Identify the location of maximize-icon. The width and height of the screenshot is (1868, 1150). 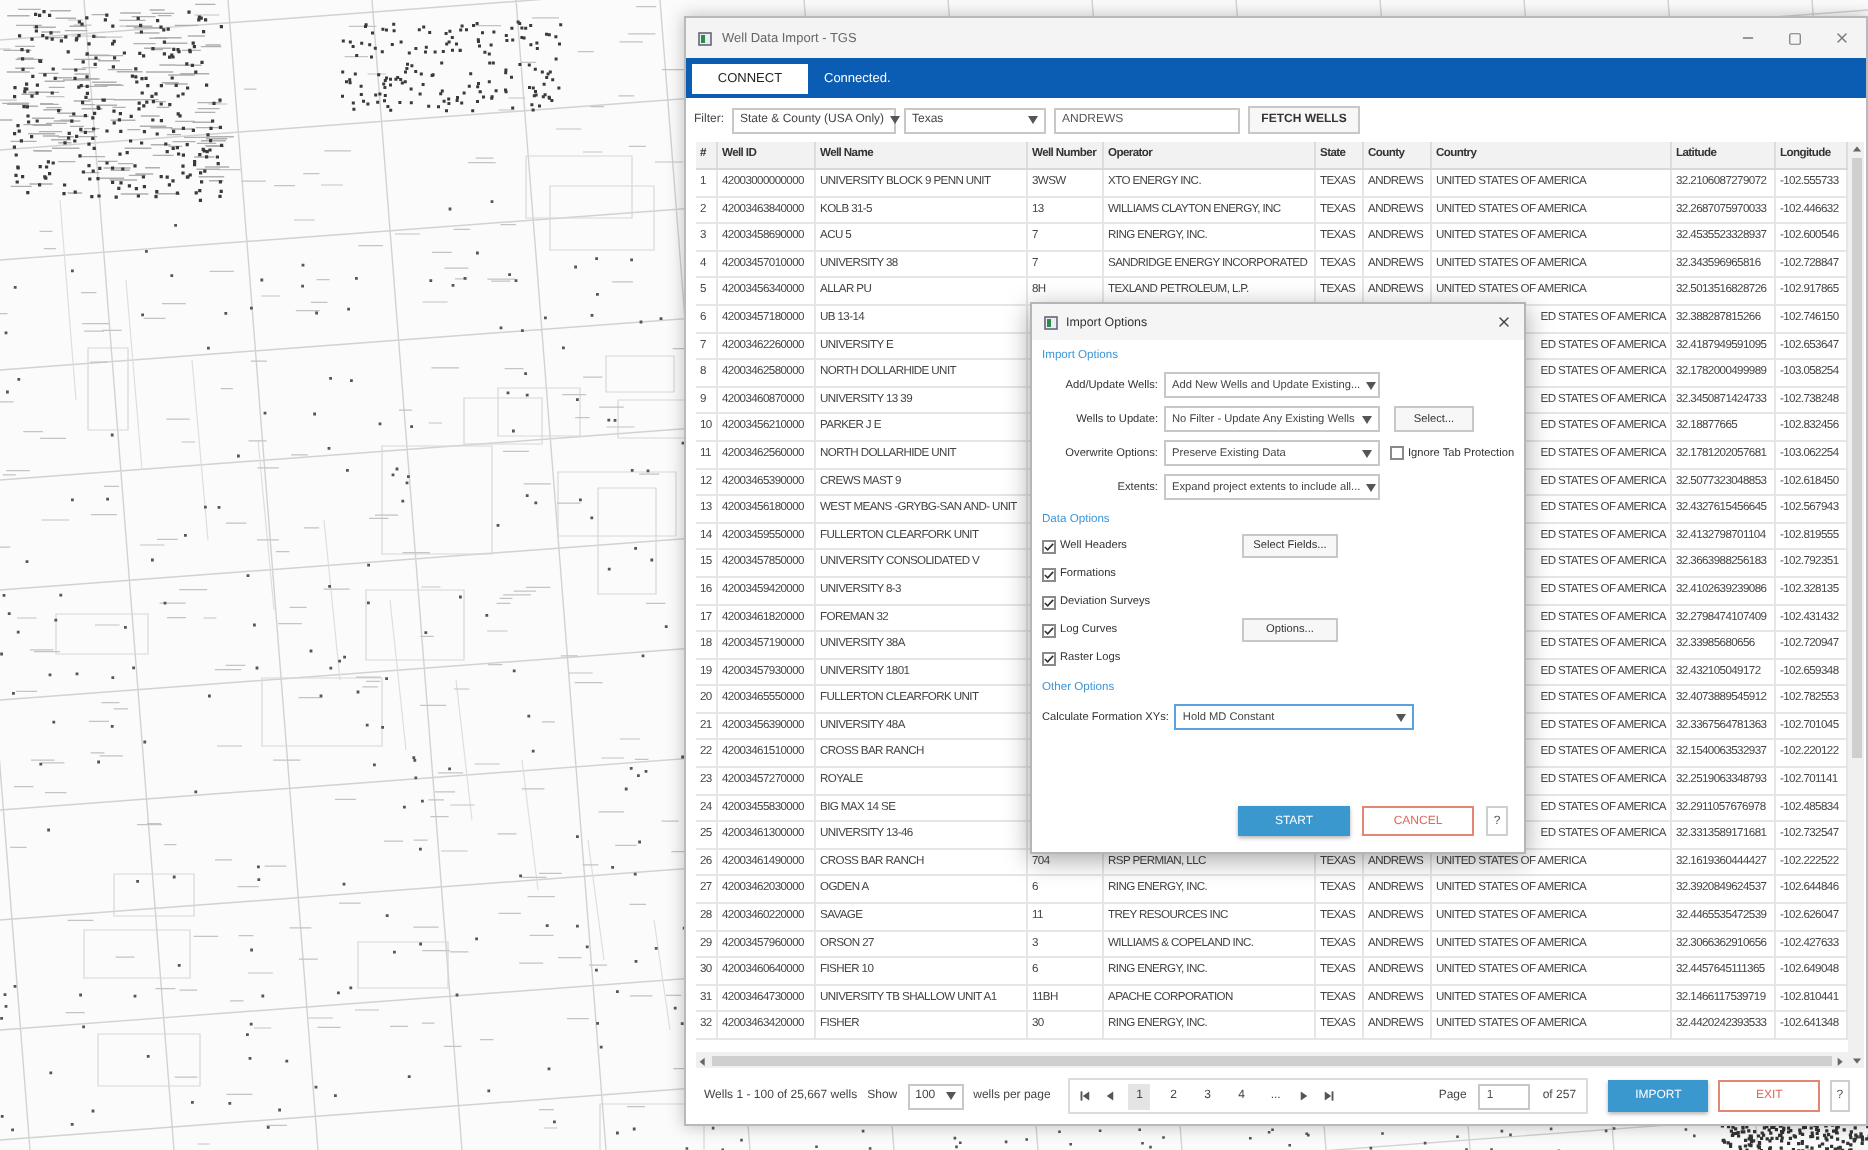
(1795, 38).